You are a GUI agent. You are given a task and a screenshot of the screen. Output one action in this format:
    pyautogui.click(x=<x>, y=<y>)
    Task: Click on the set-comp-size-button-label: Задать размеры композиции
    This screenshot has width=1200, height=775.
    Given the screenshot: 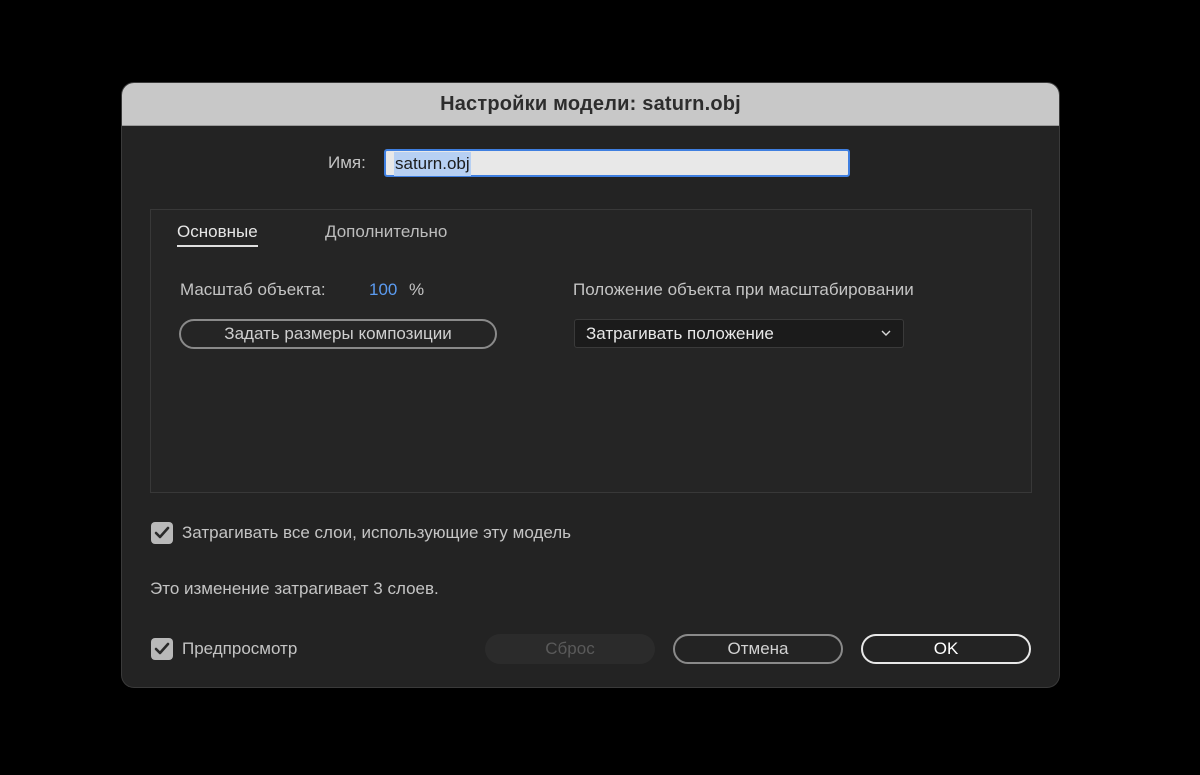 What is the action you would take?
    pyautogui.click(x=338, y=333)
    